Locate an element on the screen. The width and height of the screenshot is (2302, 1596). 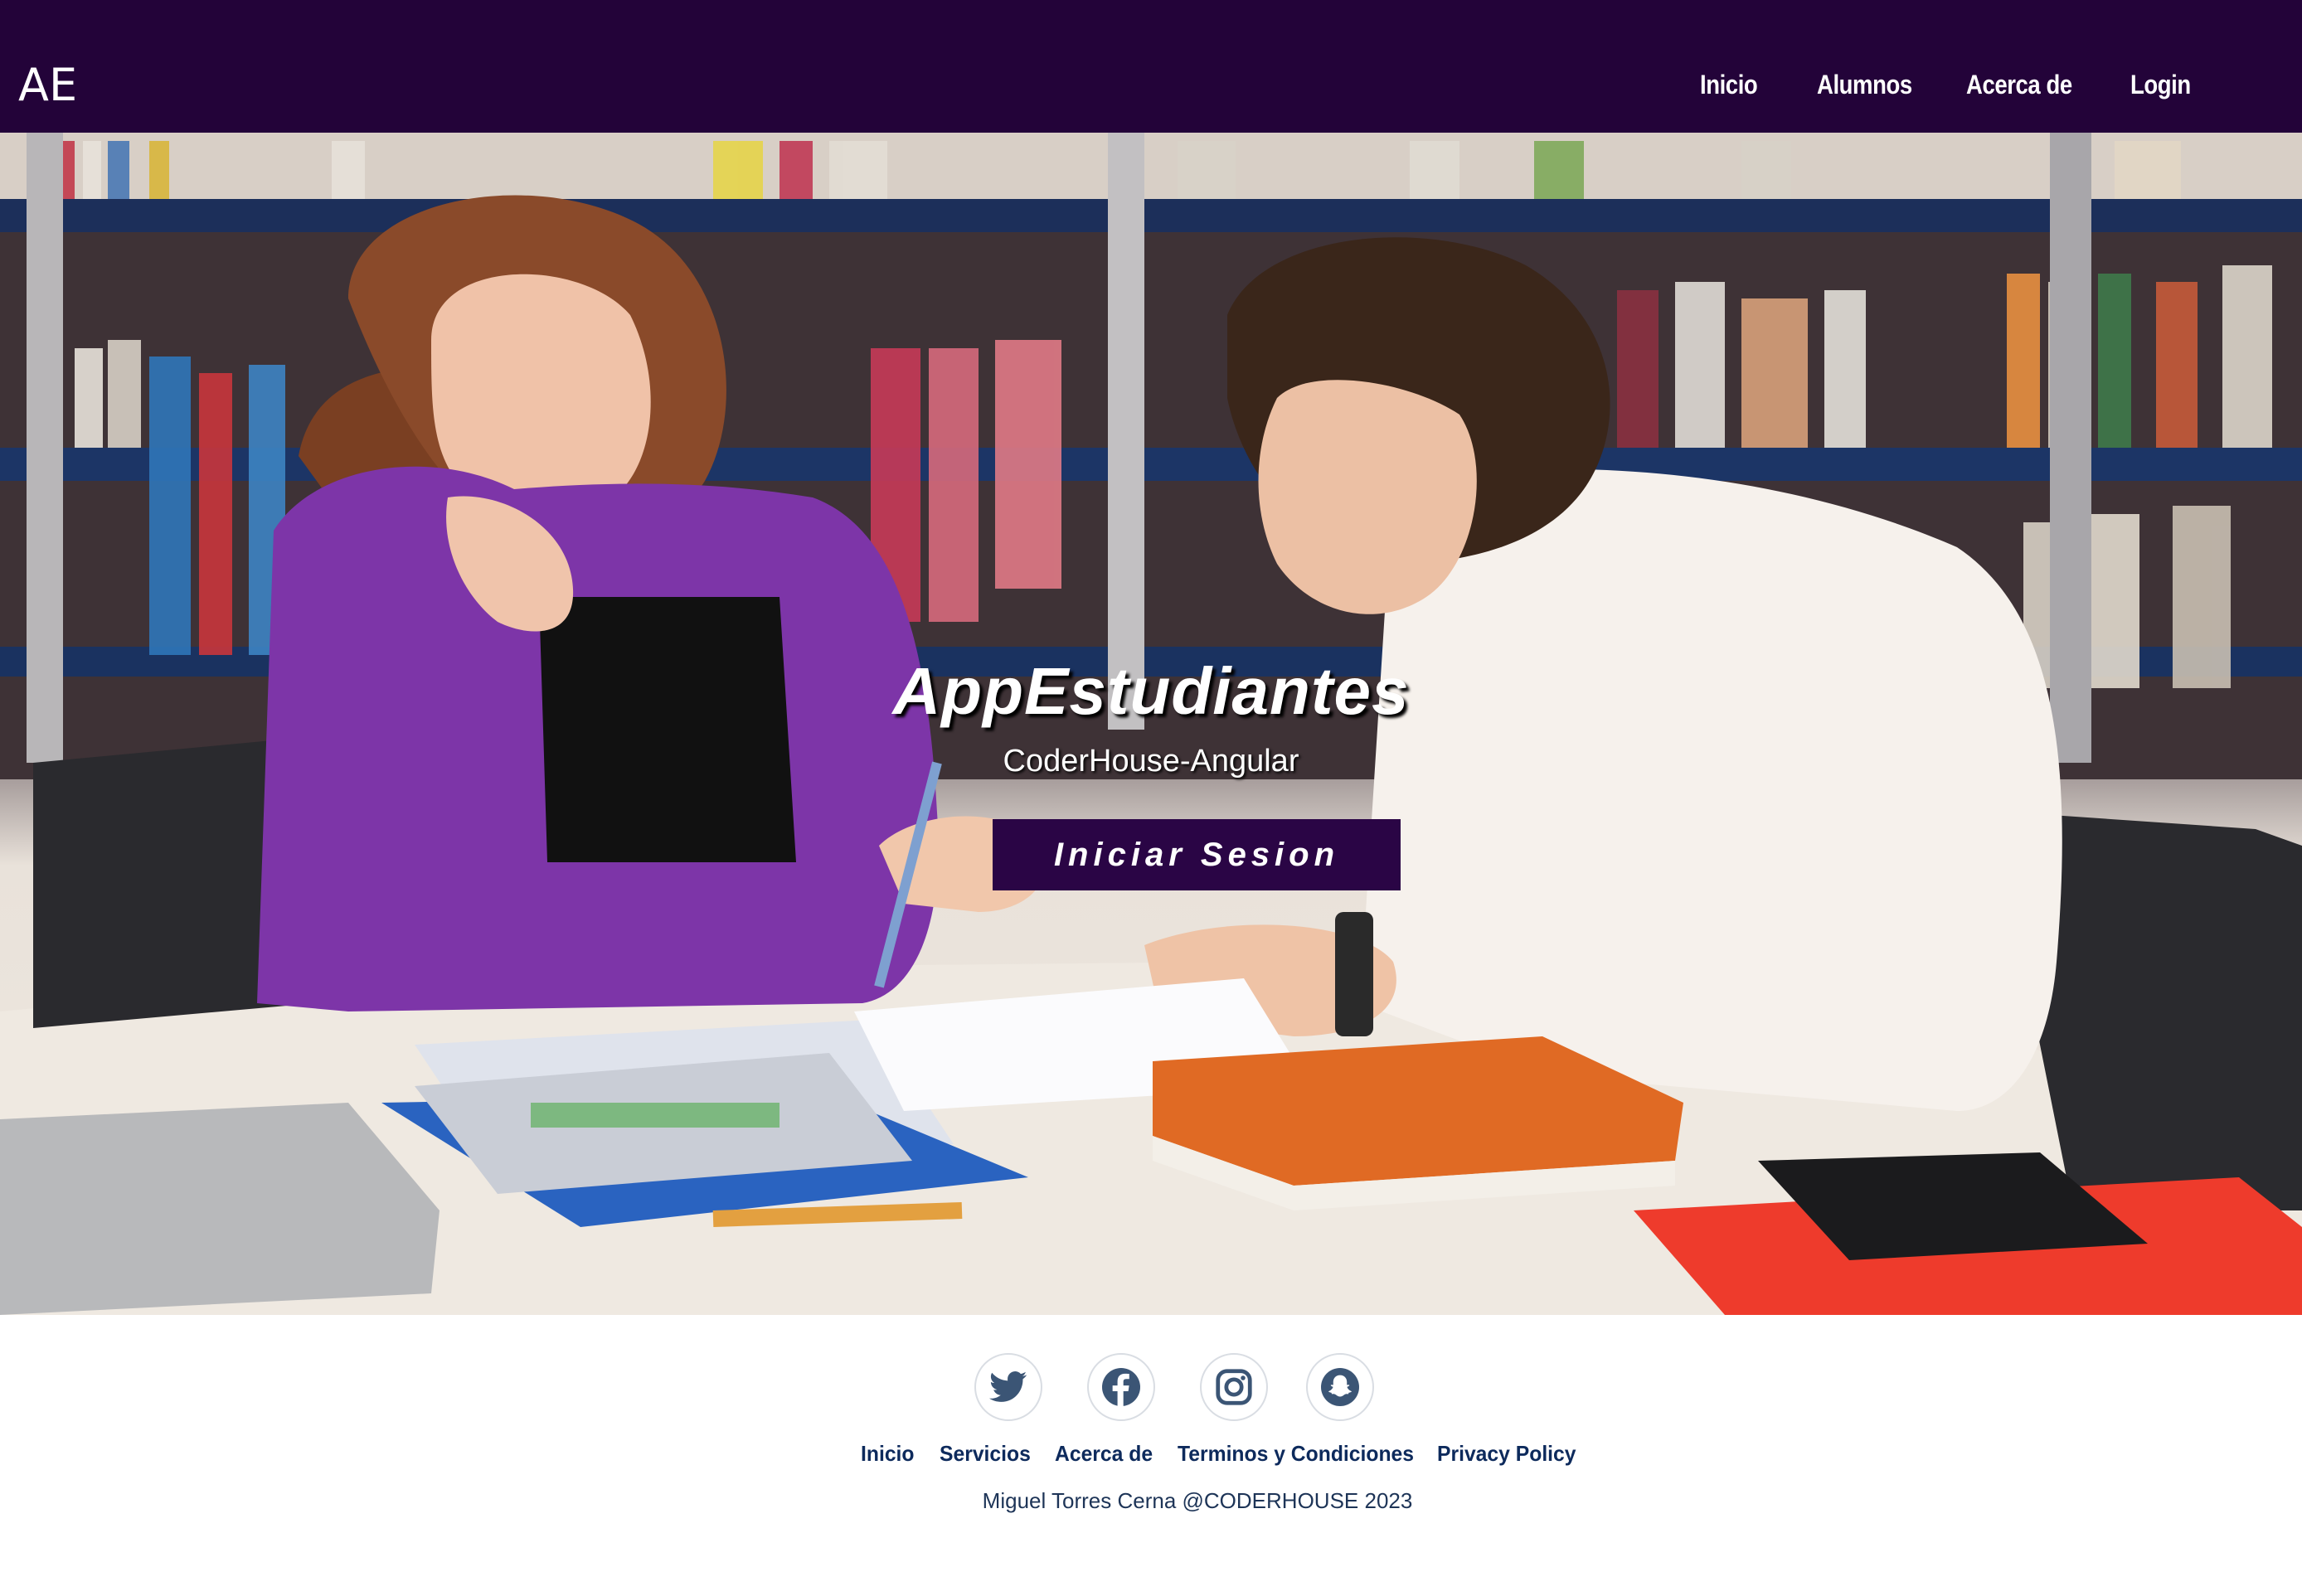
top-navbar: AE Inicio Alumnos Acerca de Login is located at coordinates (1151, 67).